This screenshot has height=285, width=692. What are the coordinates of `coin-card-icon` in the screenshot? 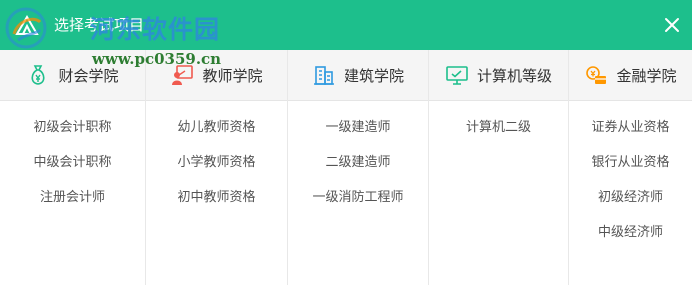 It's located at (596, 75).